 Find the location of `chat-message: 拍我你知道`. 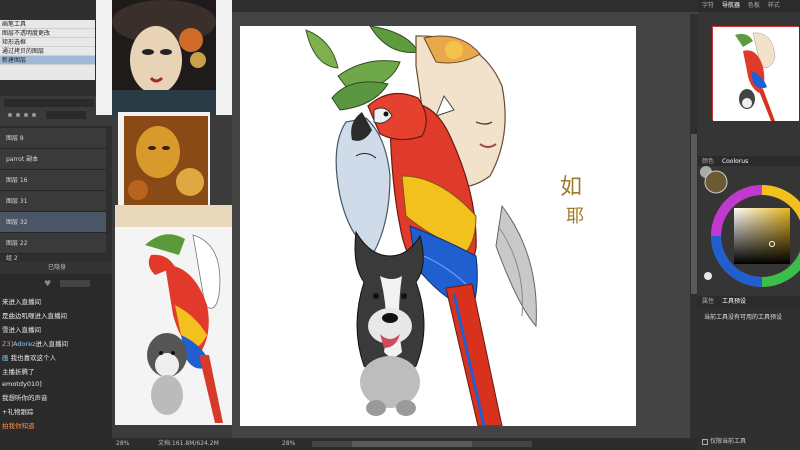

chat-message: 拍我你知道 is located at coordinates (18, 426).